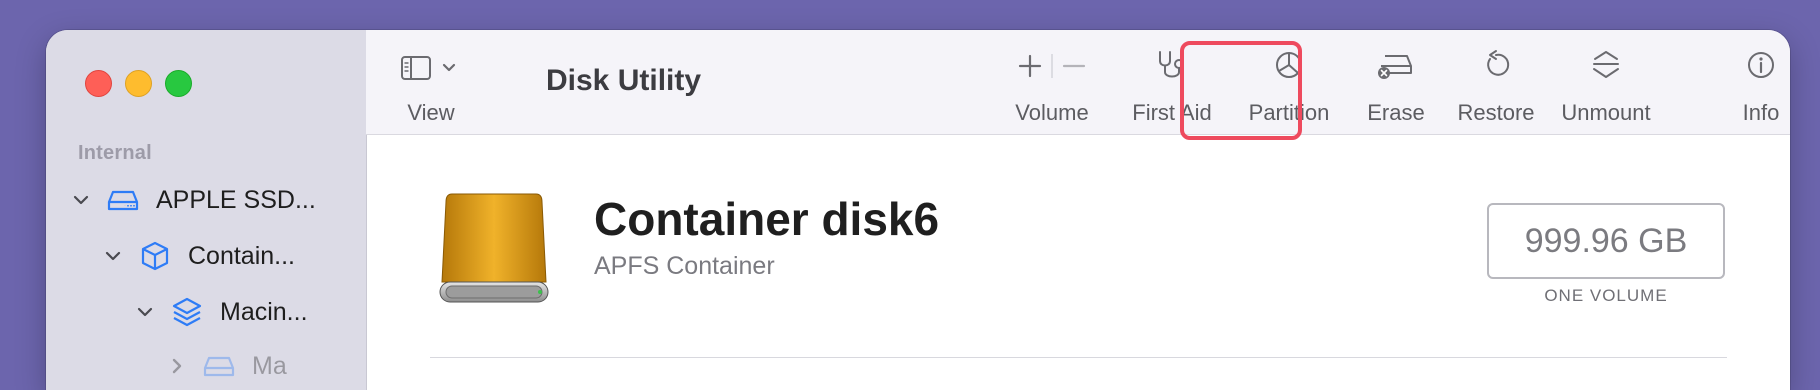 The height and width of the screenshot is (390, 1820). What do you see at coordinates (1761, 112) in the screenshot?
I see `info-label: Info` at bounding box center [1761, 112].